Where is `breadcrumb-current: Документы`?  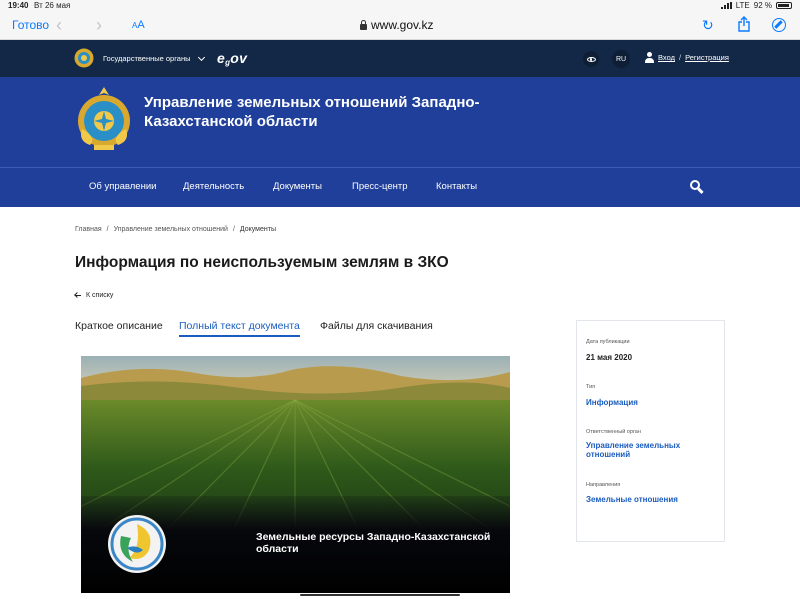
breadcrumb-current: Документы is located at coordinates (258, 229).